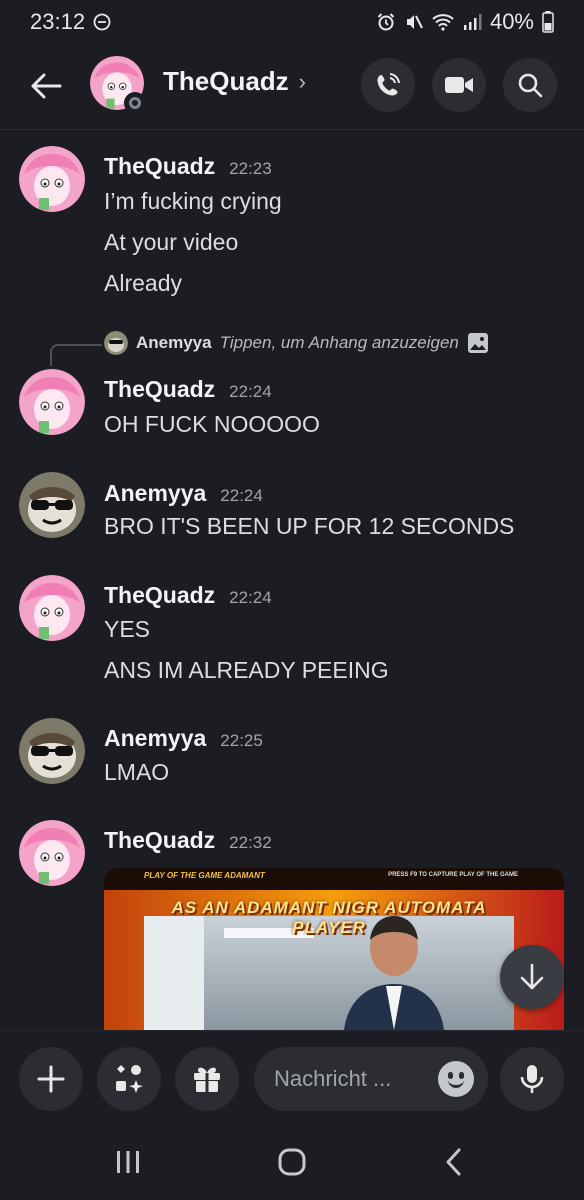 This screenshot has width=584, height=1200. I want to click on voice-call-button, so click(388, 85).